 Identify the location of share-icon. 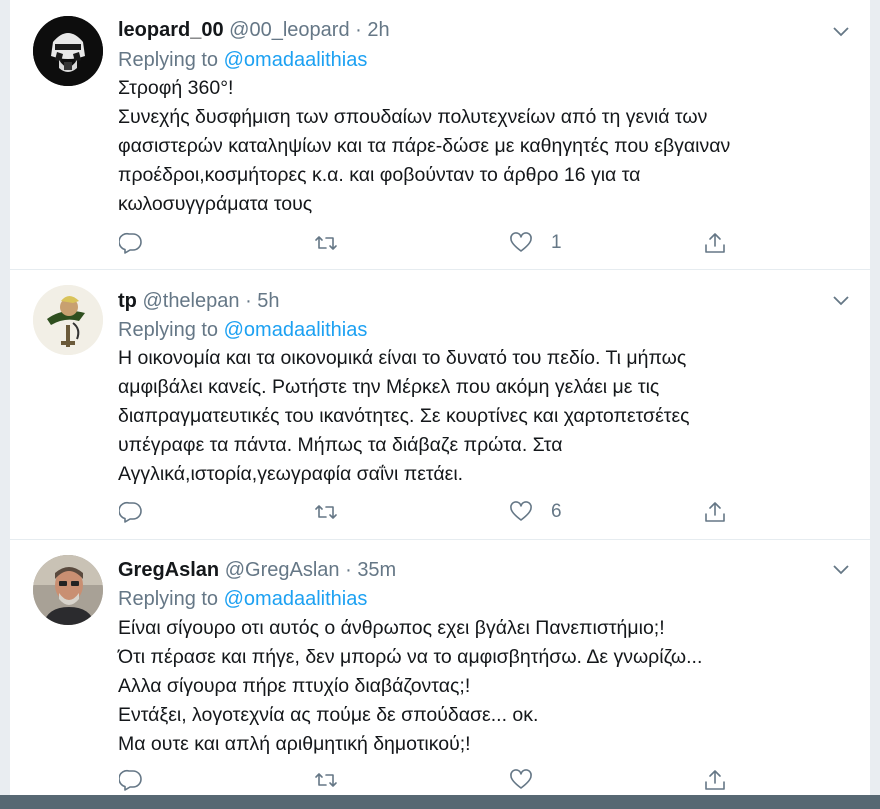
(715, 780).